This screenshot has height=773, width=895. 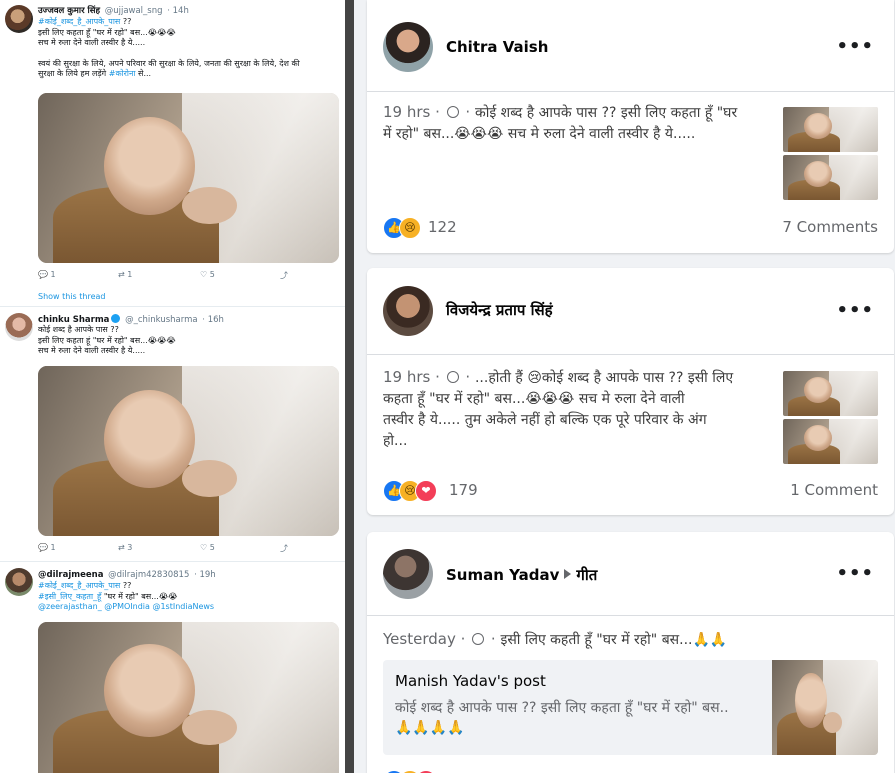 I want to click on group-name-link: गीत, so click(x=586, y=575).